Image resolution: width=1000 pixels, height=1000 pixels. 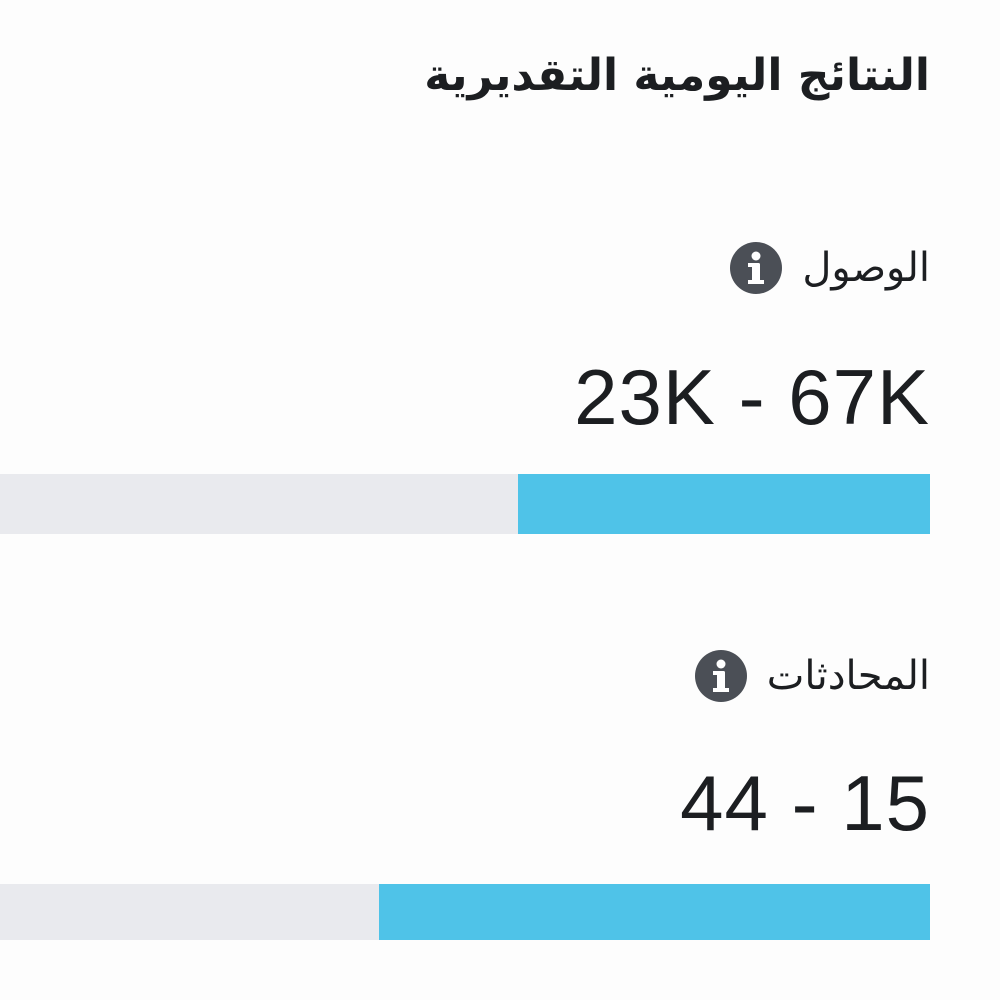 I want to click on reach-progress-bar, so click(x=465, y=504).